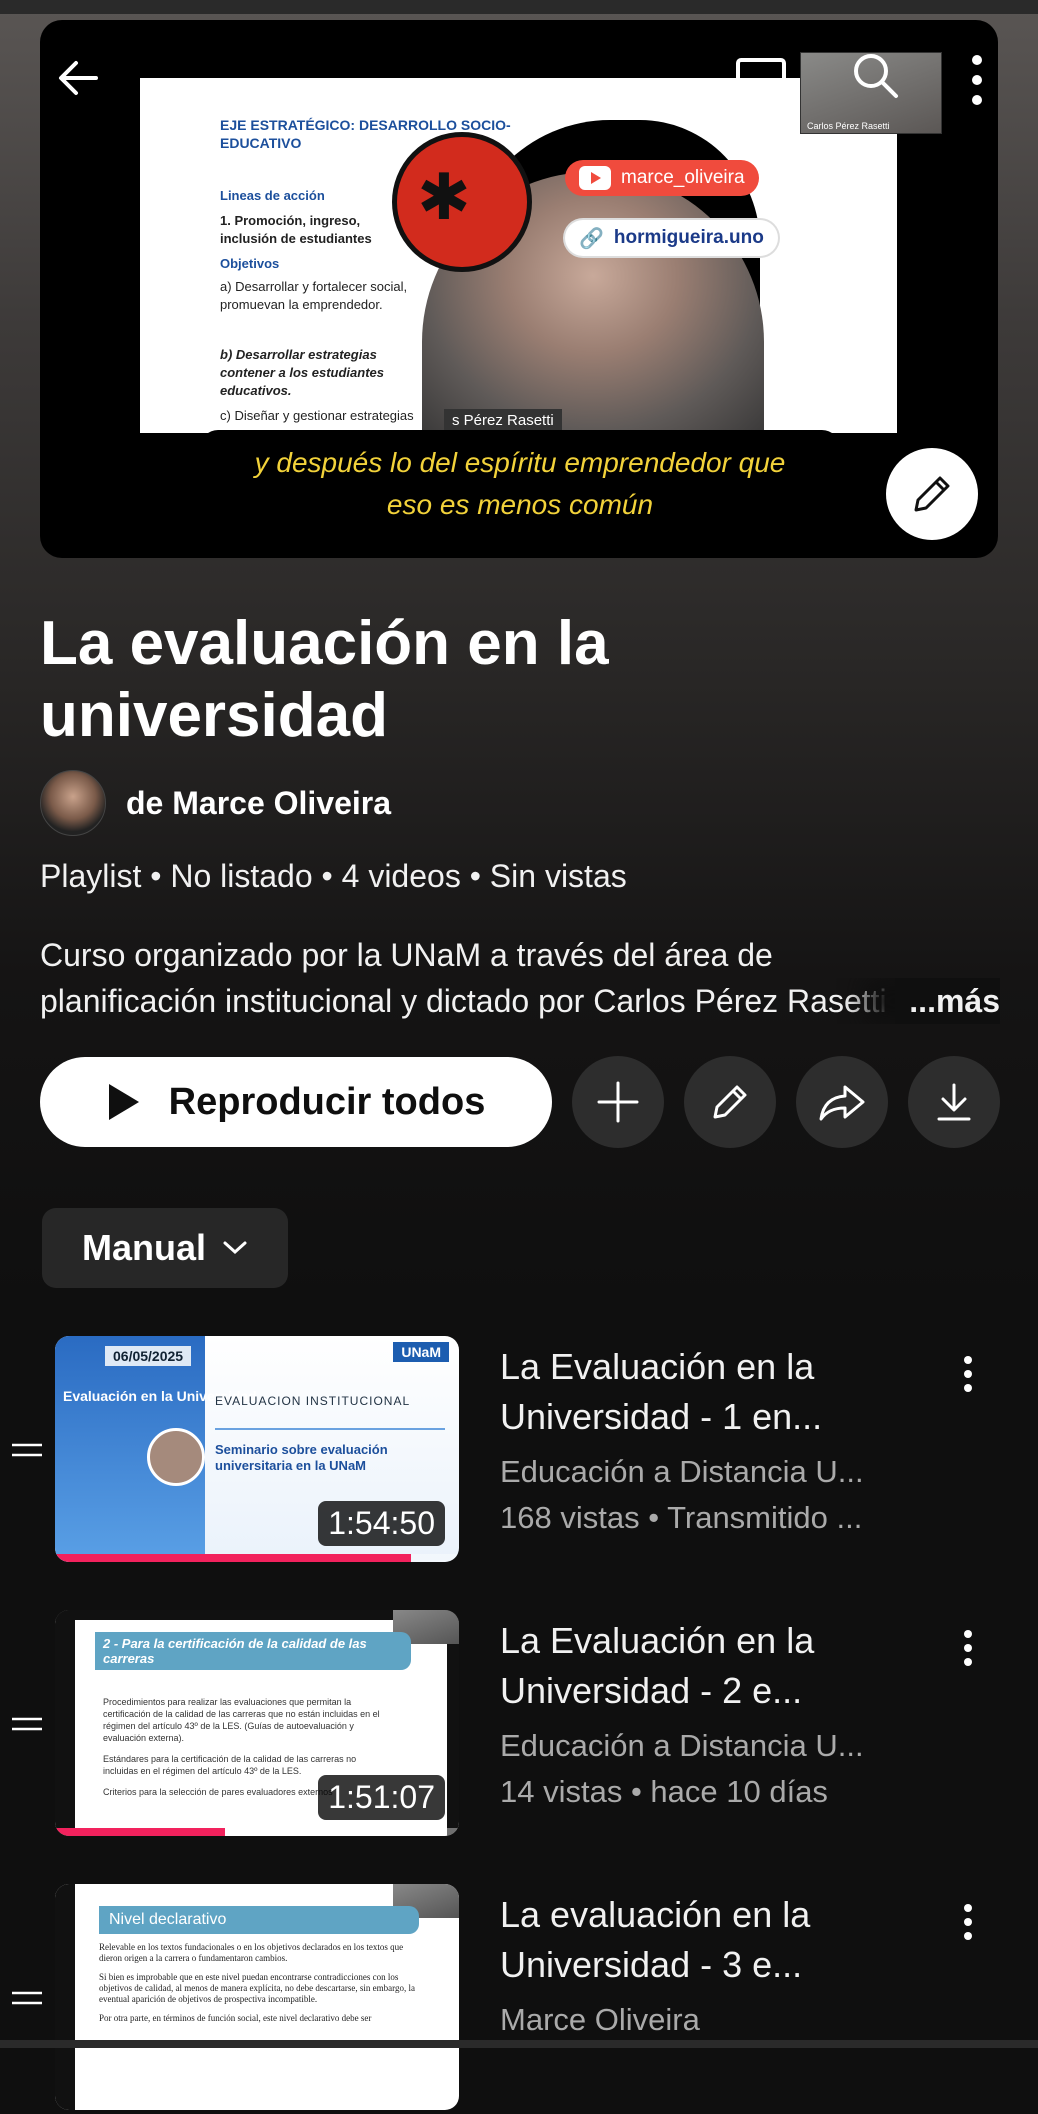 The width and height of the screenshot is (1038, 2114). Describe the element at coordinates (444, 197) in the screenshot. I see `ant-icon: ✱` at that location.